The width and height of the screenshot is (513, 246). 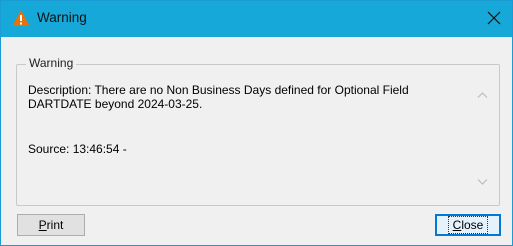 I want to click on print-button: Print, so click(x=51, y=225).